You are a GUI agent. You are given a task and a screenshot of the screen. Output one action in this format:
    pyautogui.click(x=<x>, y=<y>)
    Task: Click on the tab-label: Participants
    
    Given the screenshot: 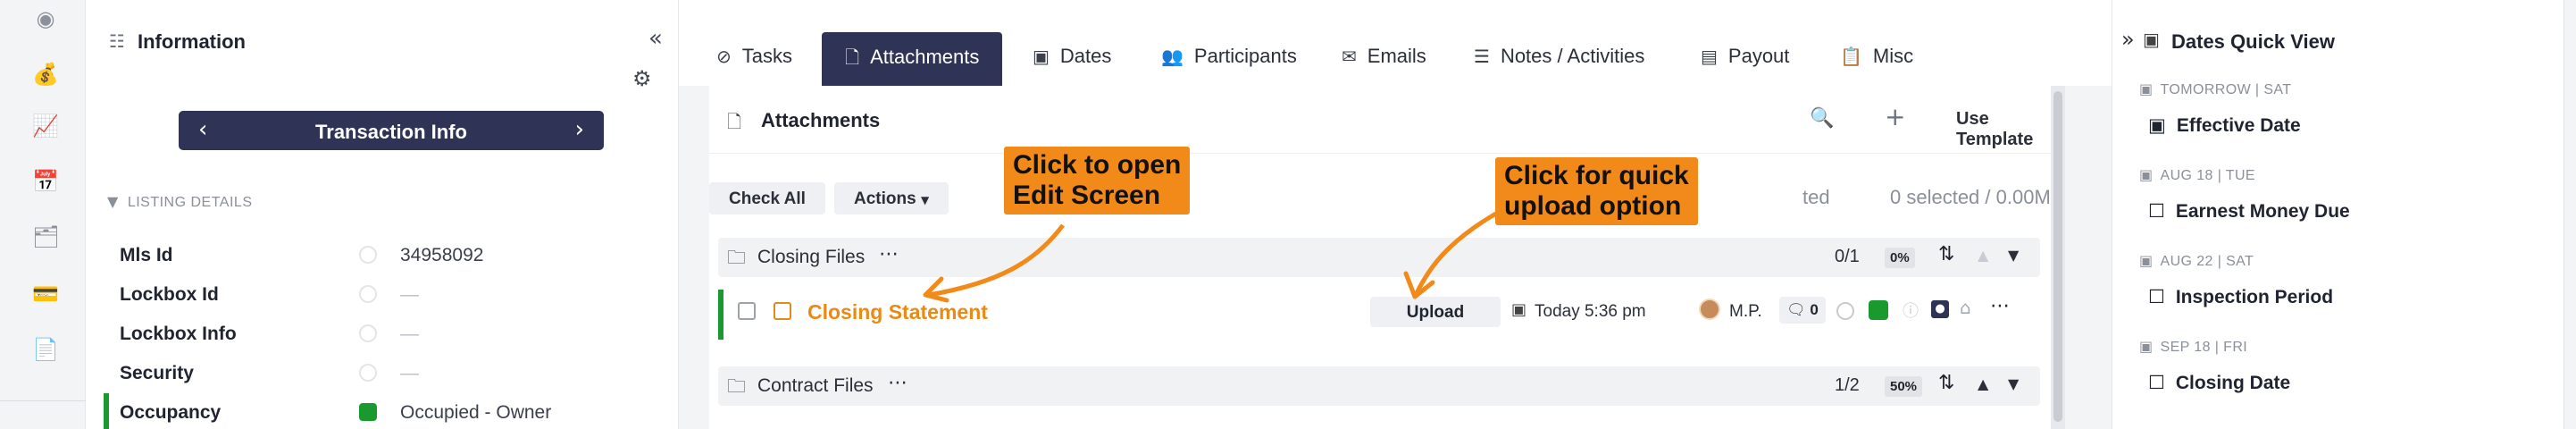 What is the action you would take?
    pyautogui.click(x=1245, y=56)
    